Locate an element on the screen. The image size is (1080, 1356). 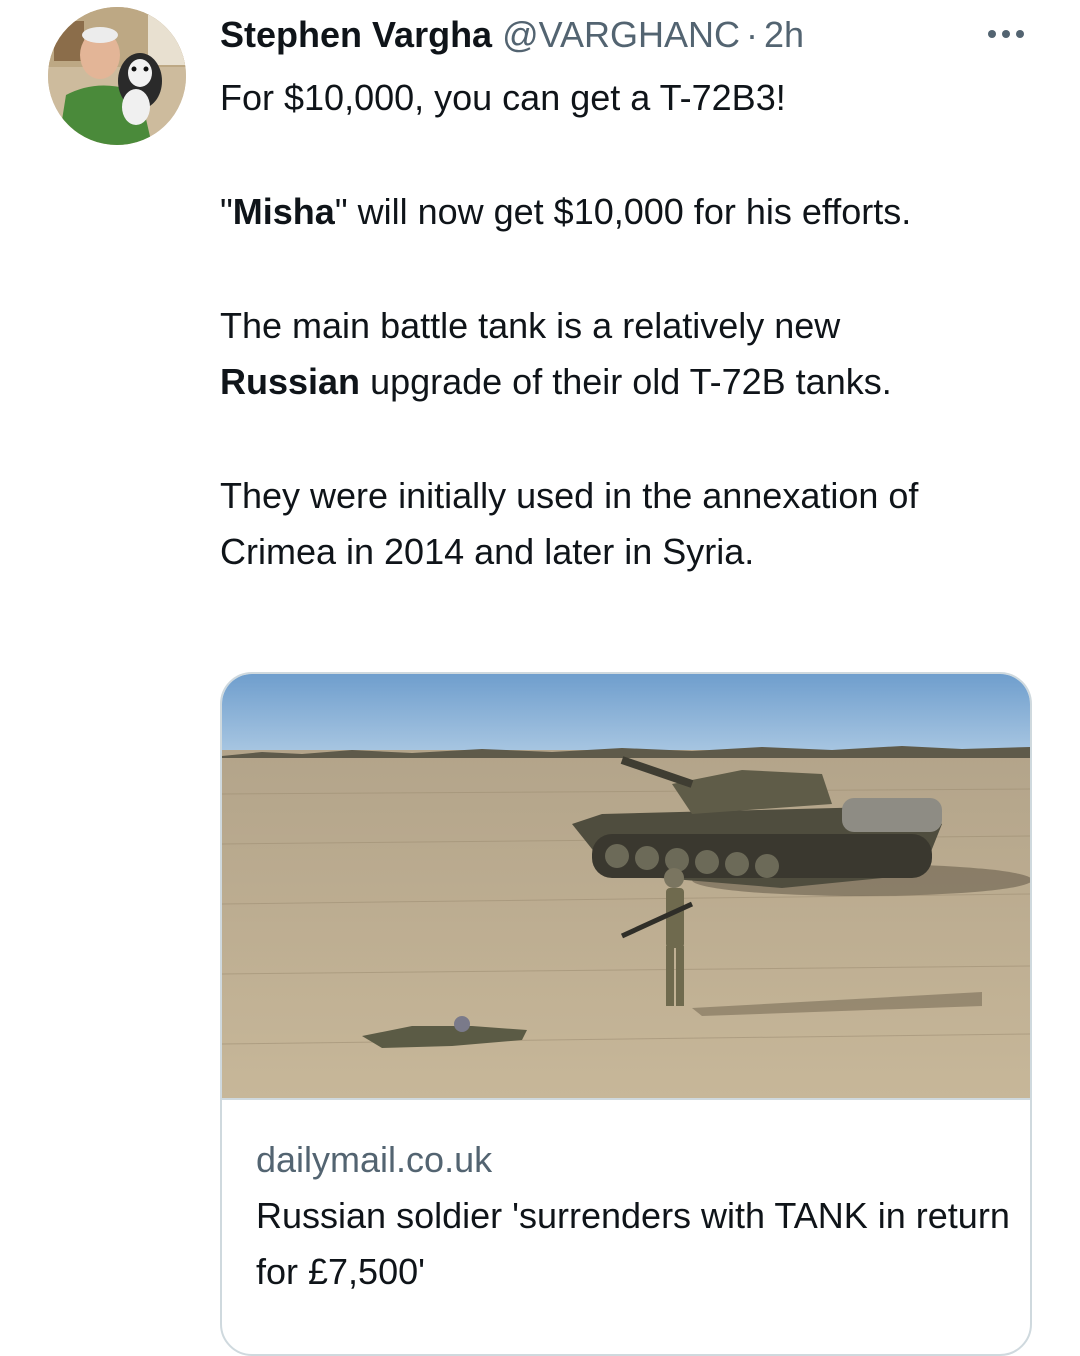
tweet-header: Stephen Vargha @VARGHANC · 2h is located at coordinates (512, 35).